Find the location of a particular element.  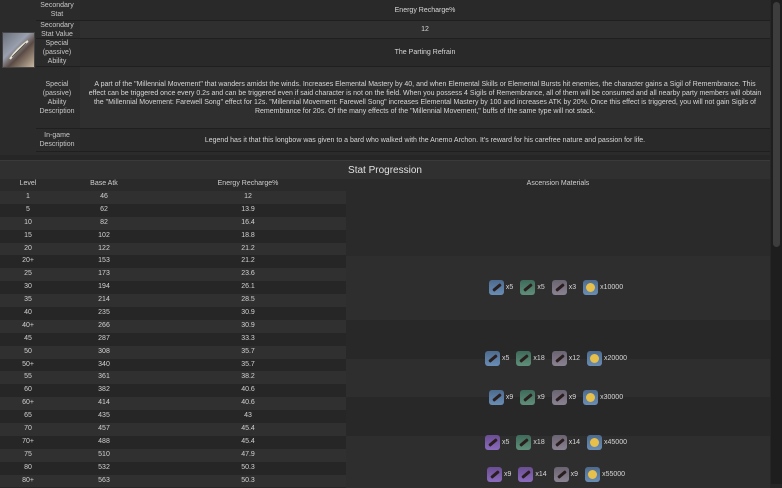

energy-recharge-cell: 30.9 is located at coordinates (248, 313).